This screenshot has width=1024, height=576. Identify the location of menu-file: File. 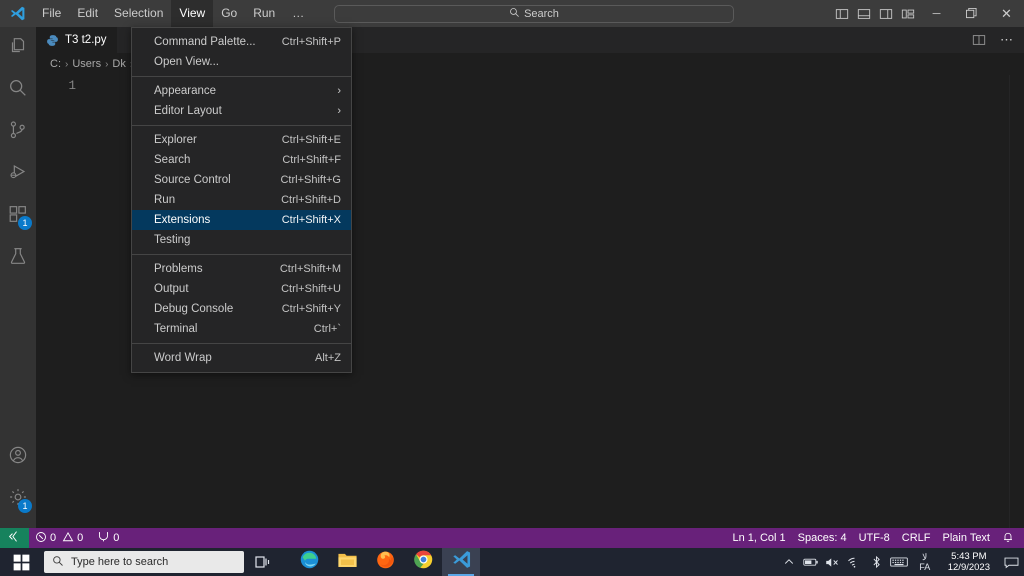
(51, 13).